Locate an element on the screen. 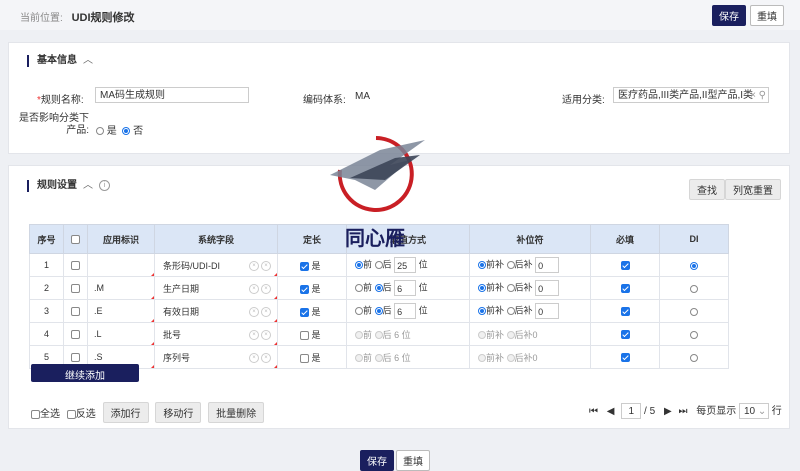 The image size is (800, 471). reset-column-width-button: 列宽重置 is located at coordinates (753, 189).